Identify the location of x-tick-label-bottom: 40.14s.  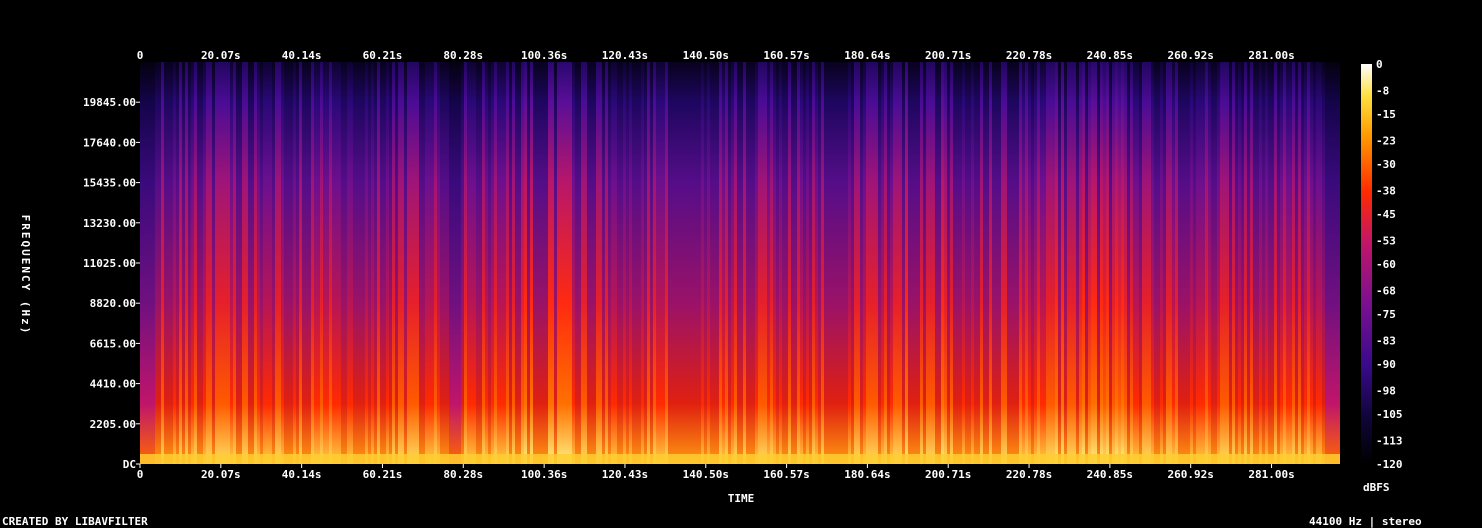
(302, 474).